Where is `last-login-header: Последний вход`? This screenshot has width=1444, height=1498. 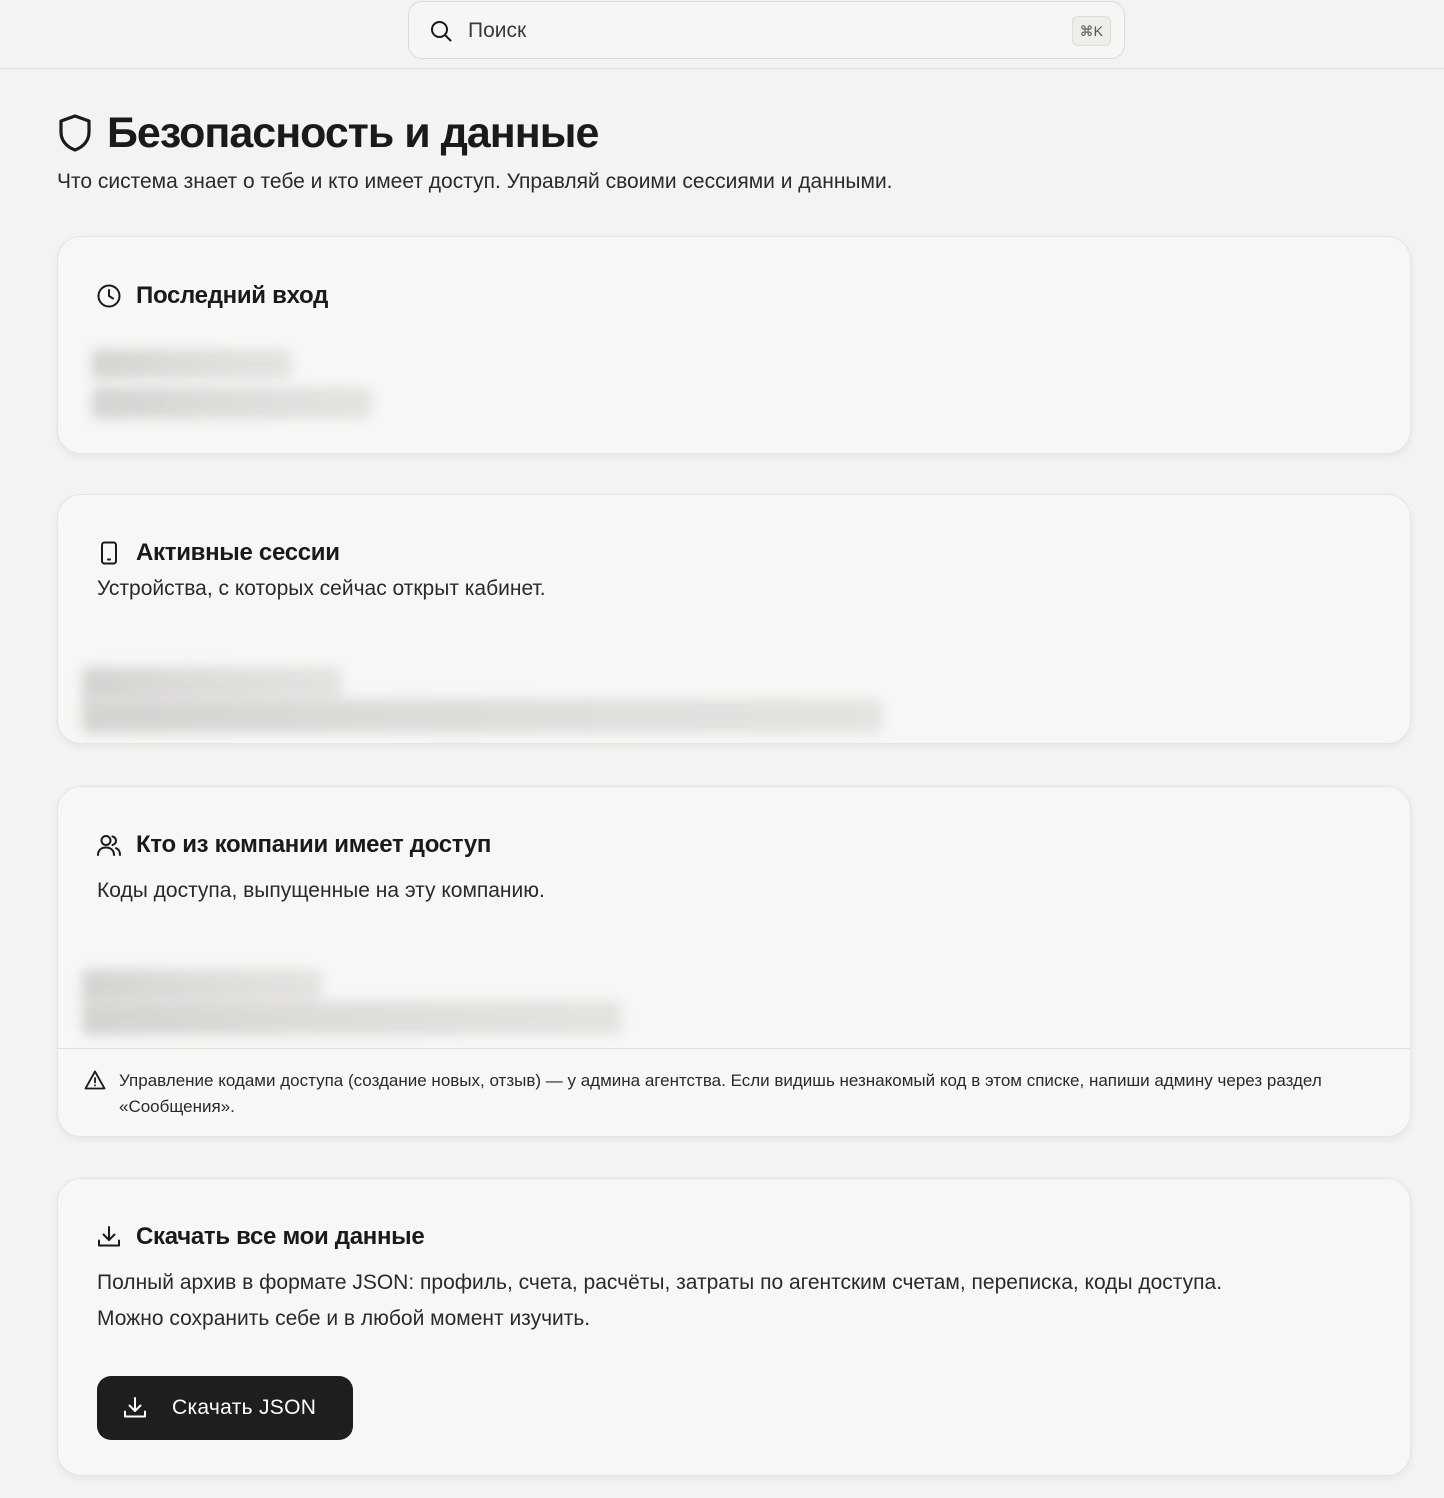 last-login-header: Последний вход is located at coordinates (212, 296).